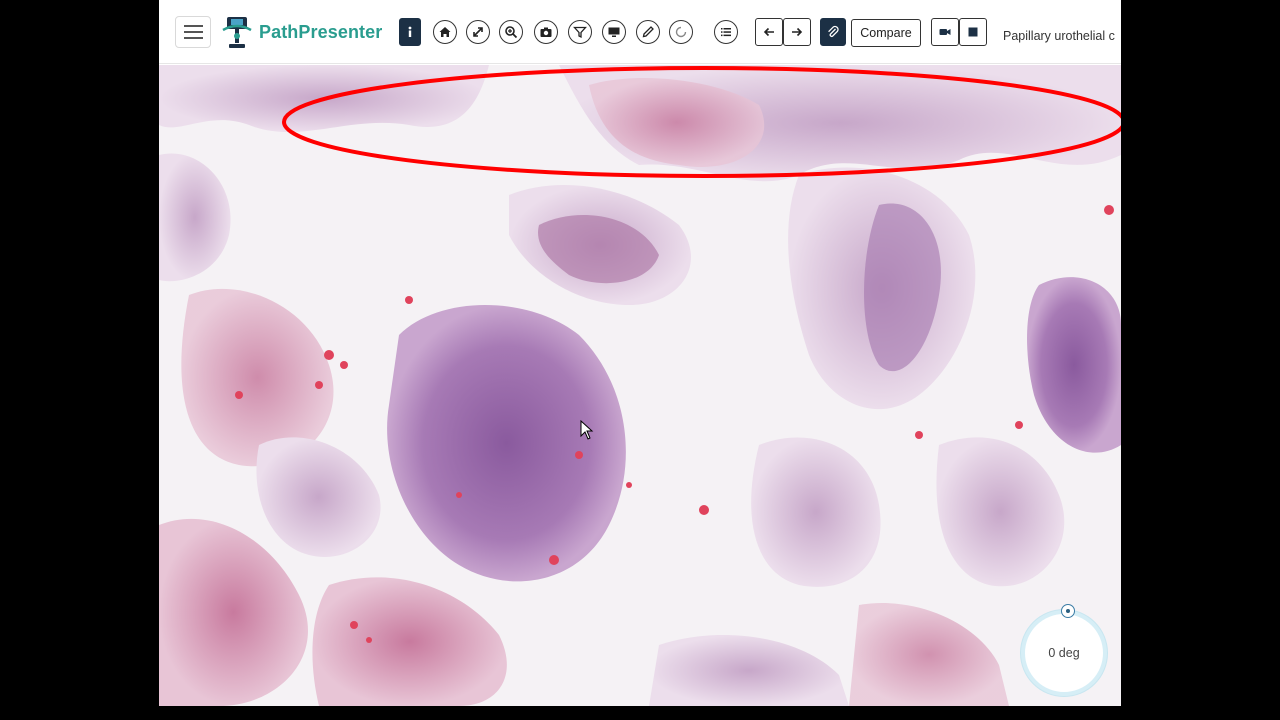  I want to click on home-icon, so click(445, 32).